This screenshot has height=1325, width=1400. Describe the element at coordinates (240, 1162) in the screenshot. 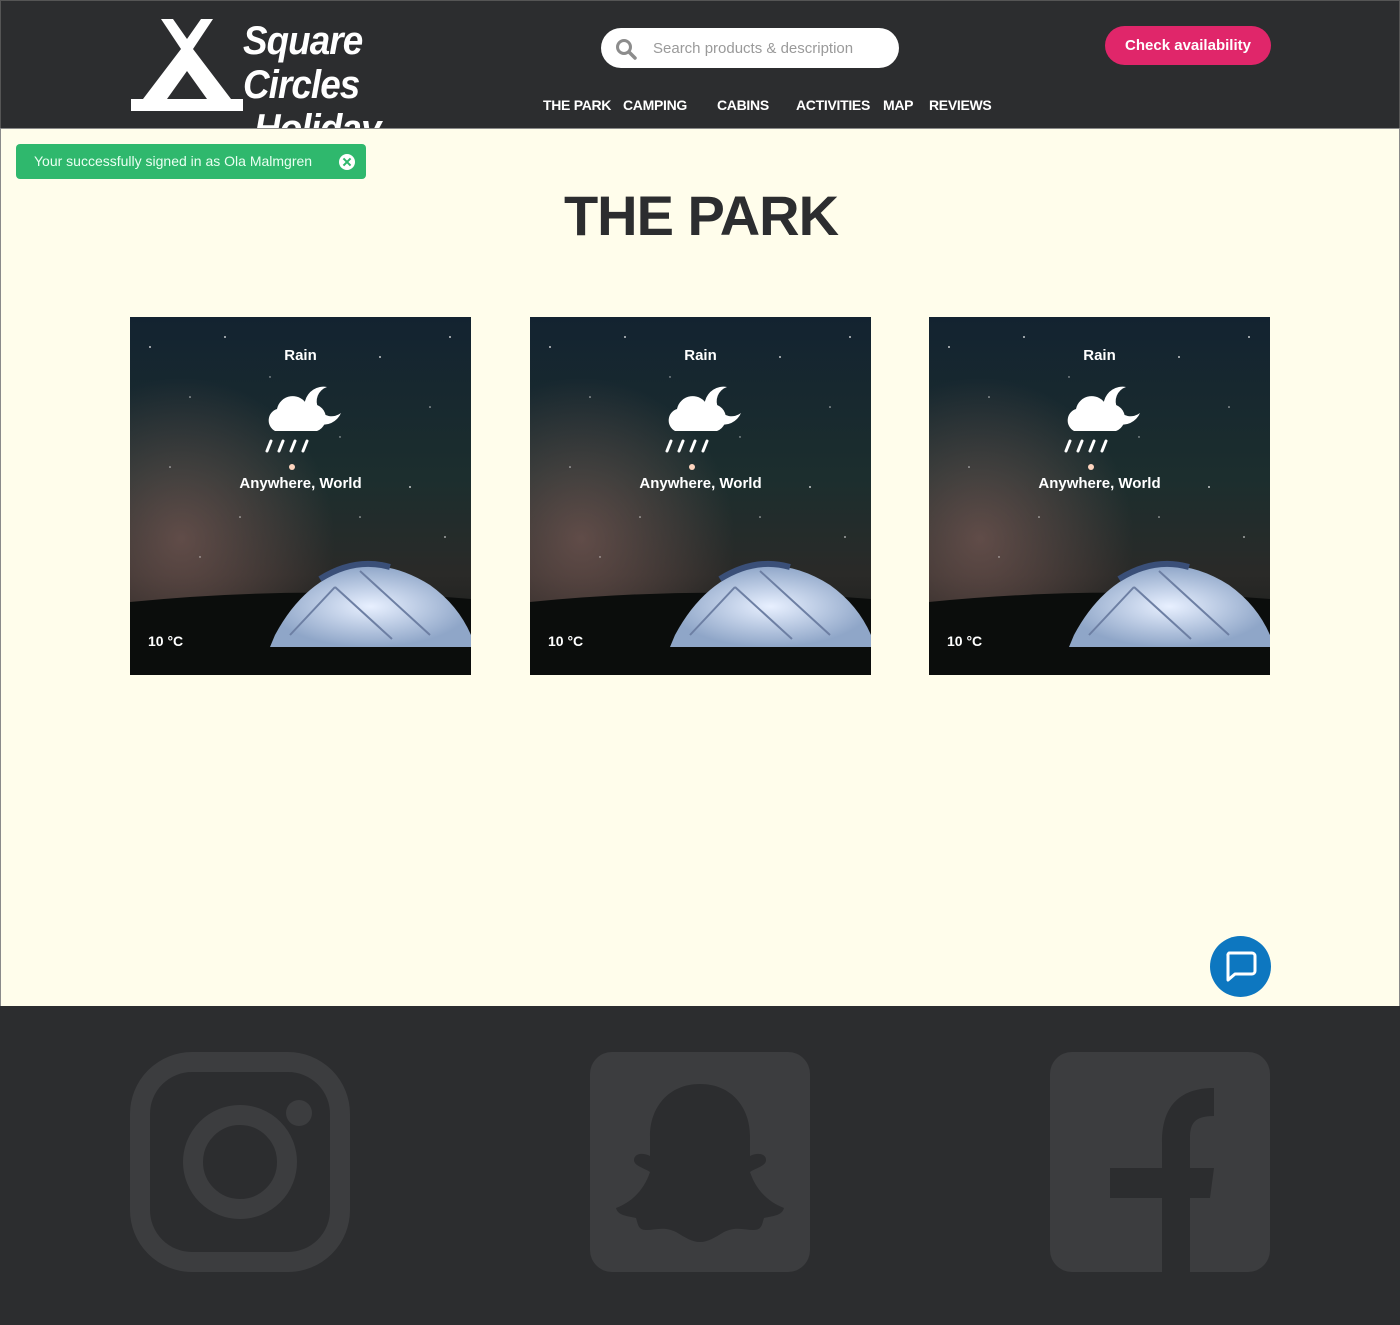

I see `instagram-icon` at that location.